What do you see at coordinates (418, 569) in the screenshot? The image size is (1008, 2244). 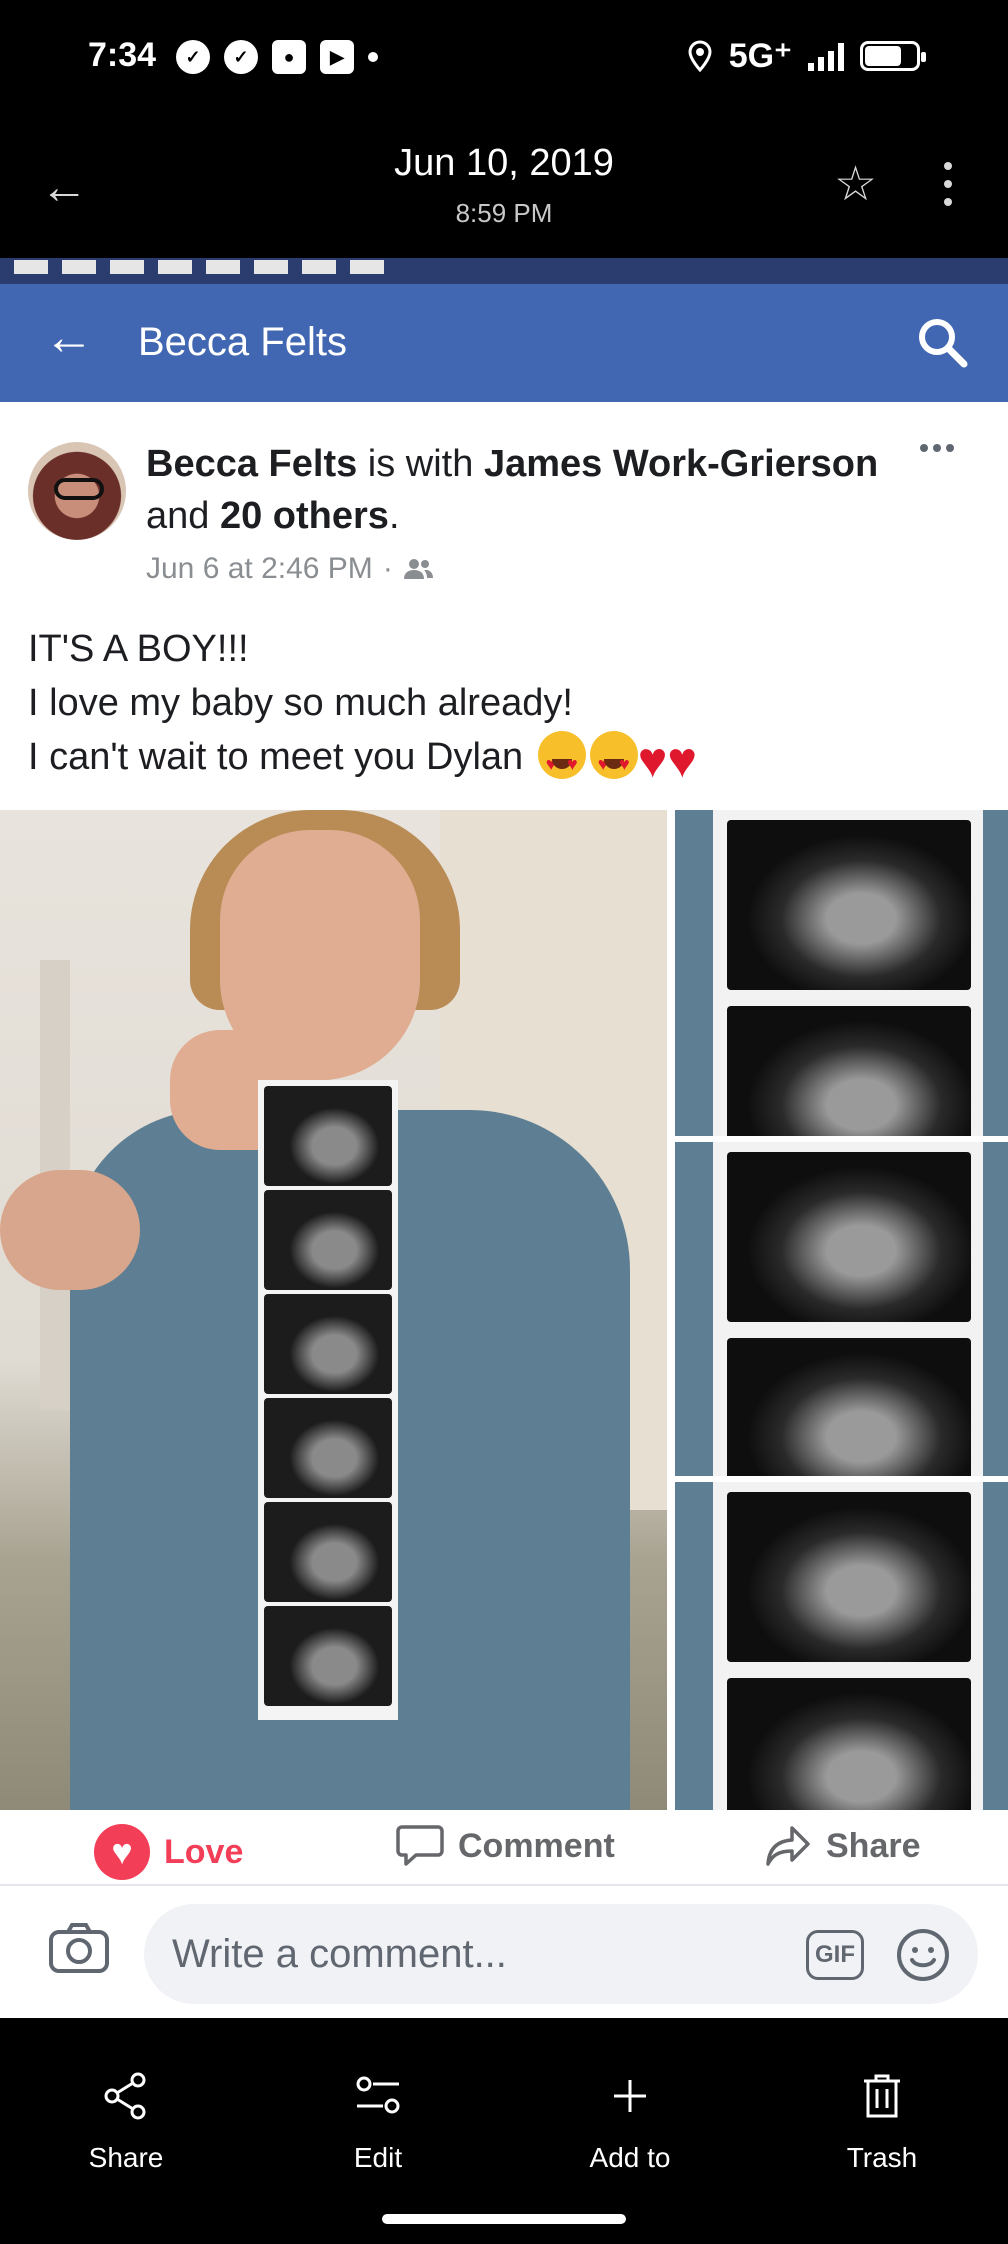 I see `friends-audience-icon` at bounding box center [418, 569].